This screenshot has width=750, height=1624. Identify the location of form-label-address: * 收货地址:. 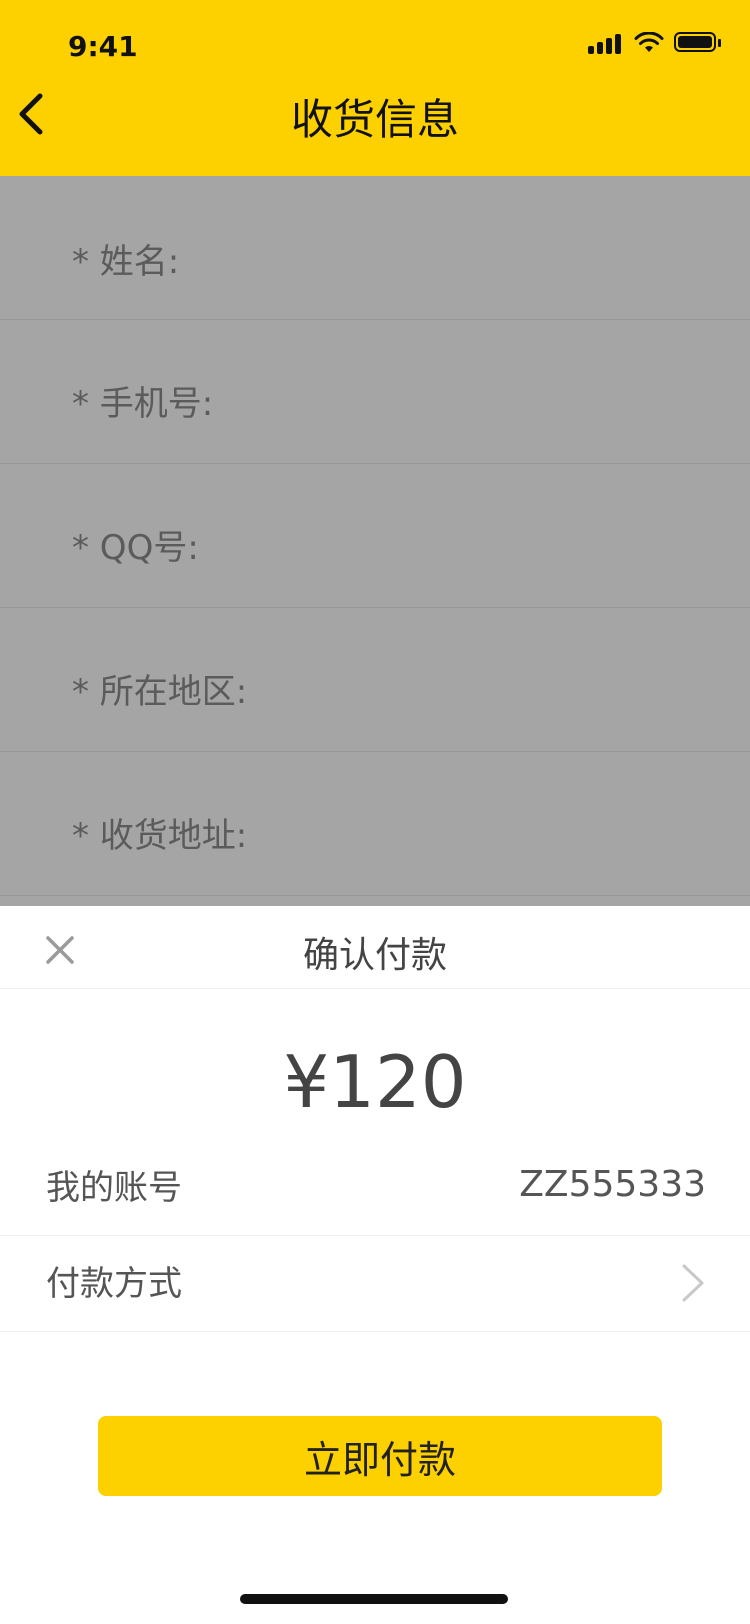
(160, 836).